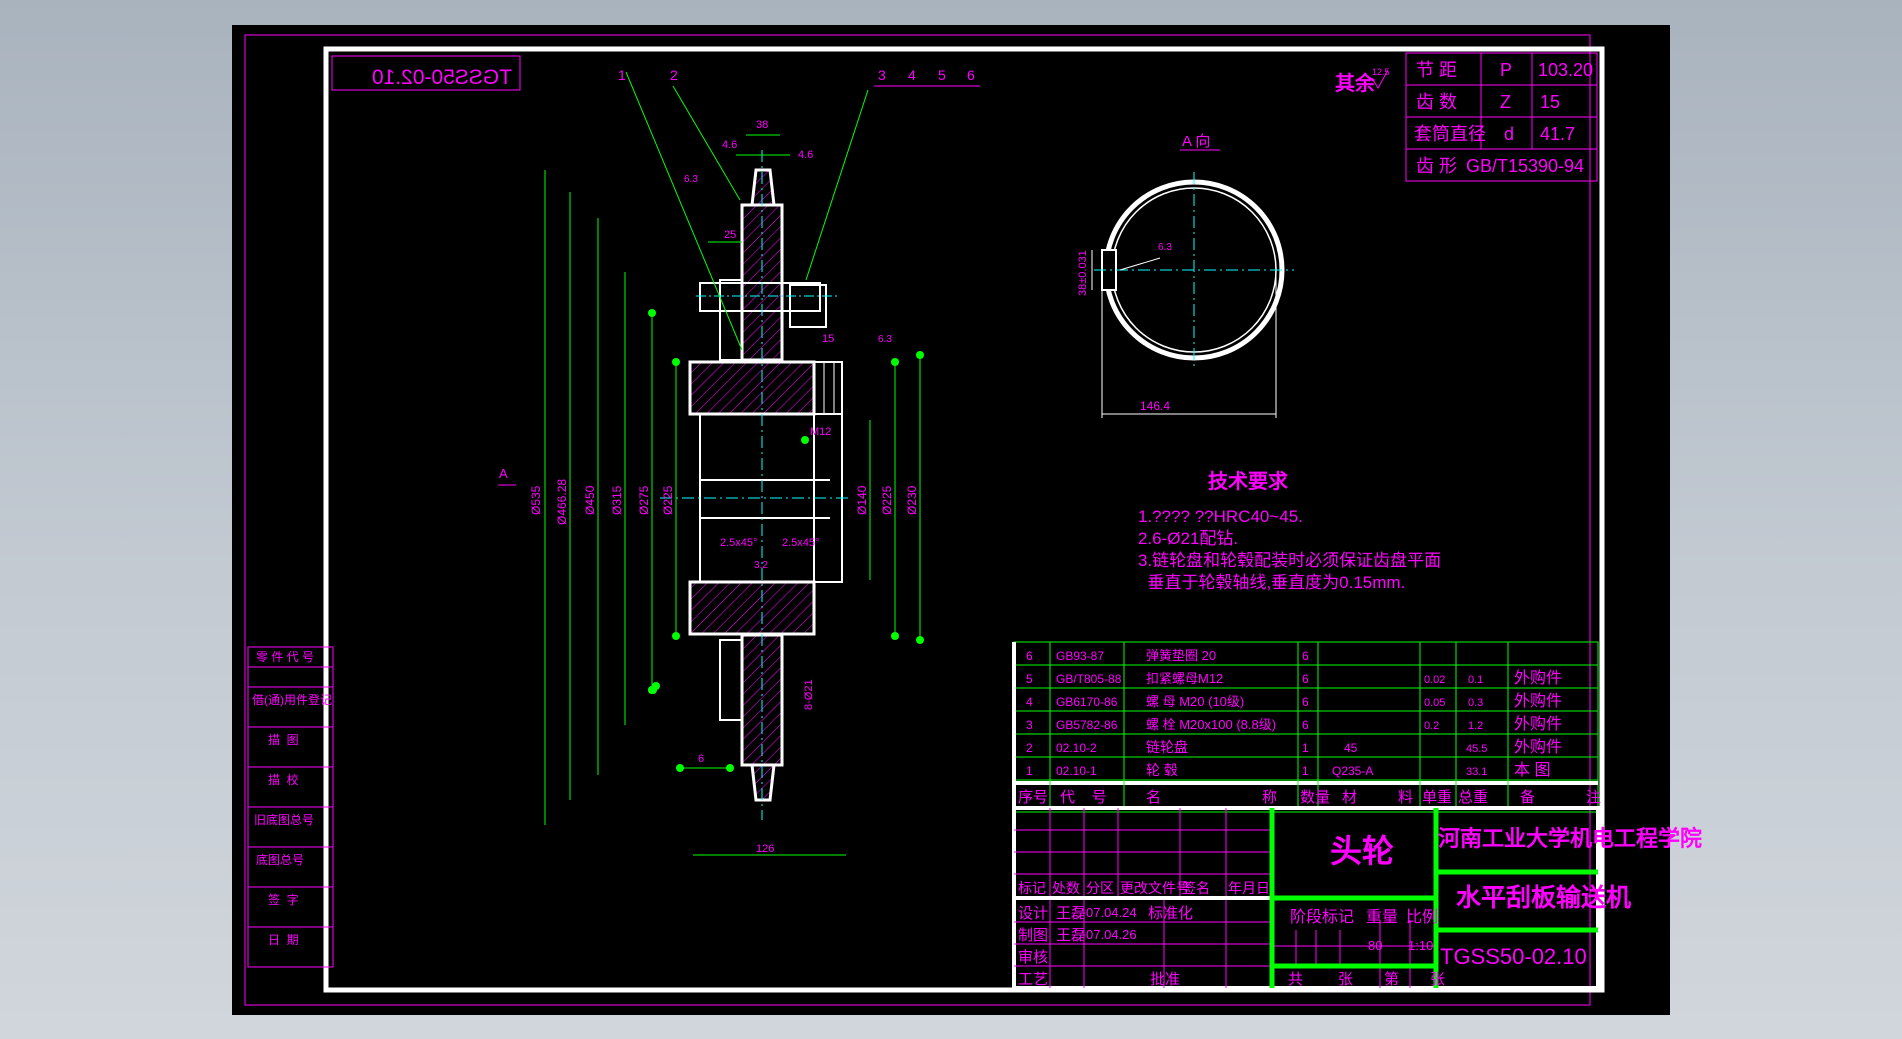 This screenshot has width=1902, height=1039. What do you see at coordinates (1033, 797) in the screenshot?
I see `bom-header: 序号` at bounding box center [1033, 797].